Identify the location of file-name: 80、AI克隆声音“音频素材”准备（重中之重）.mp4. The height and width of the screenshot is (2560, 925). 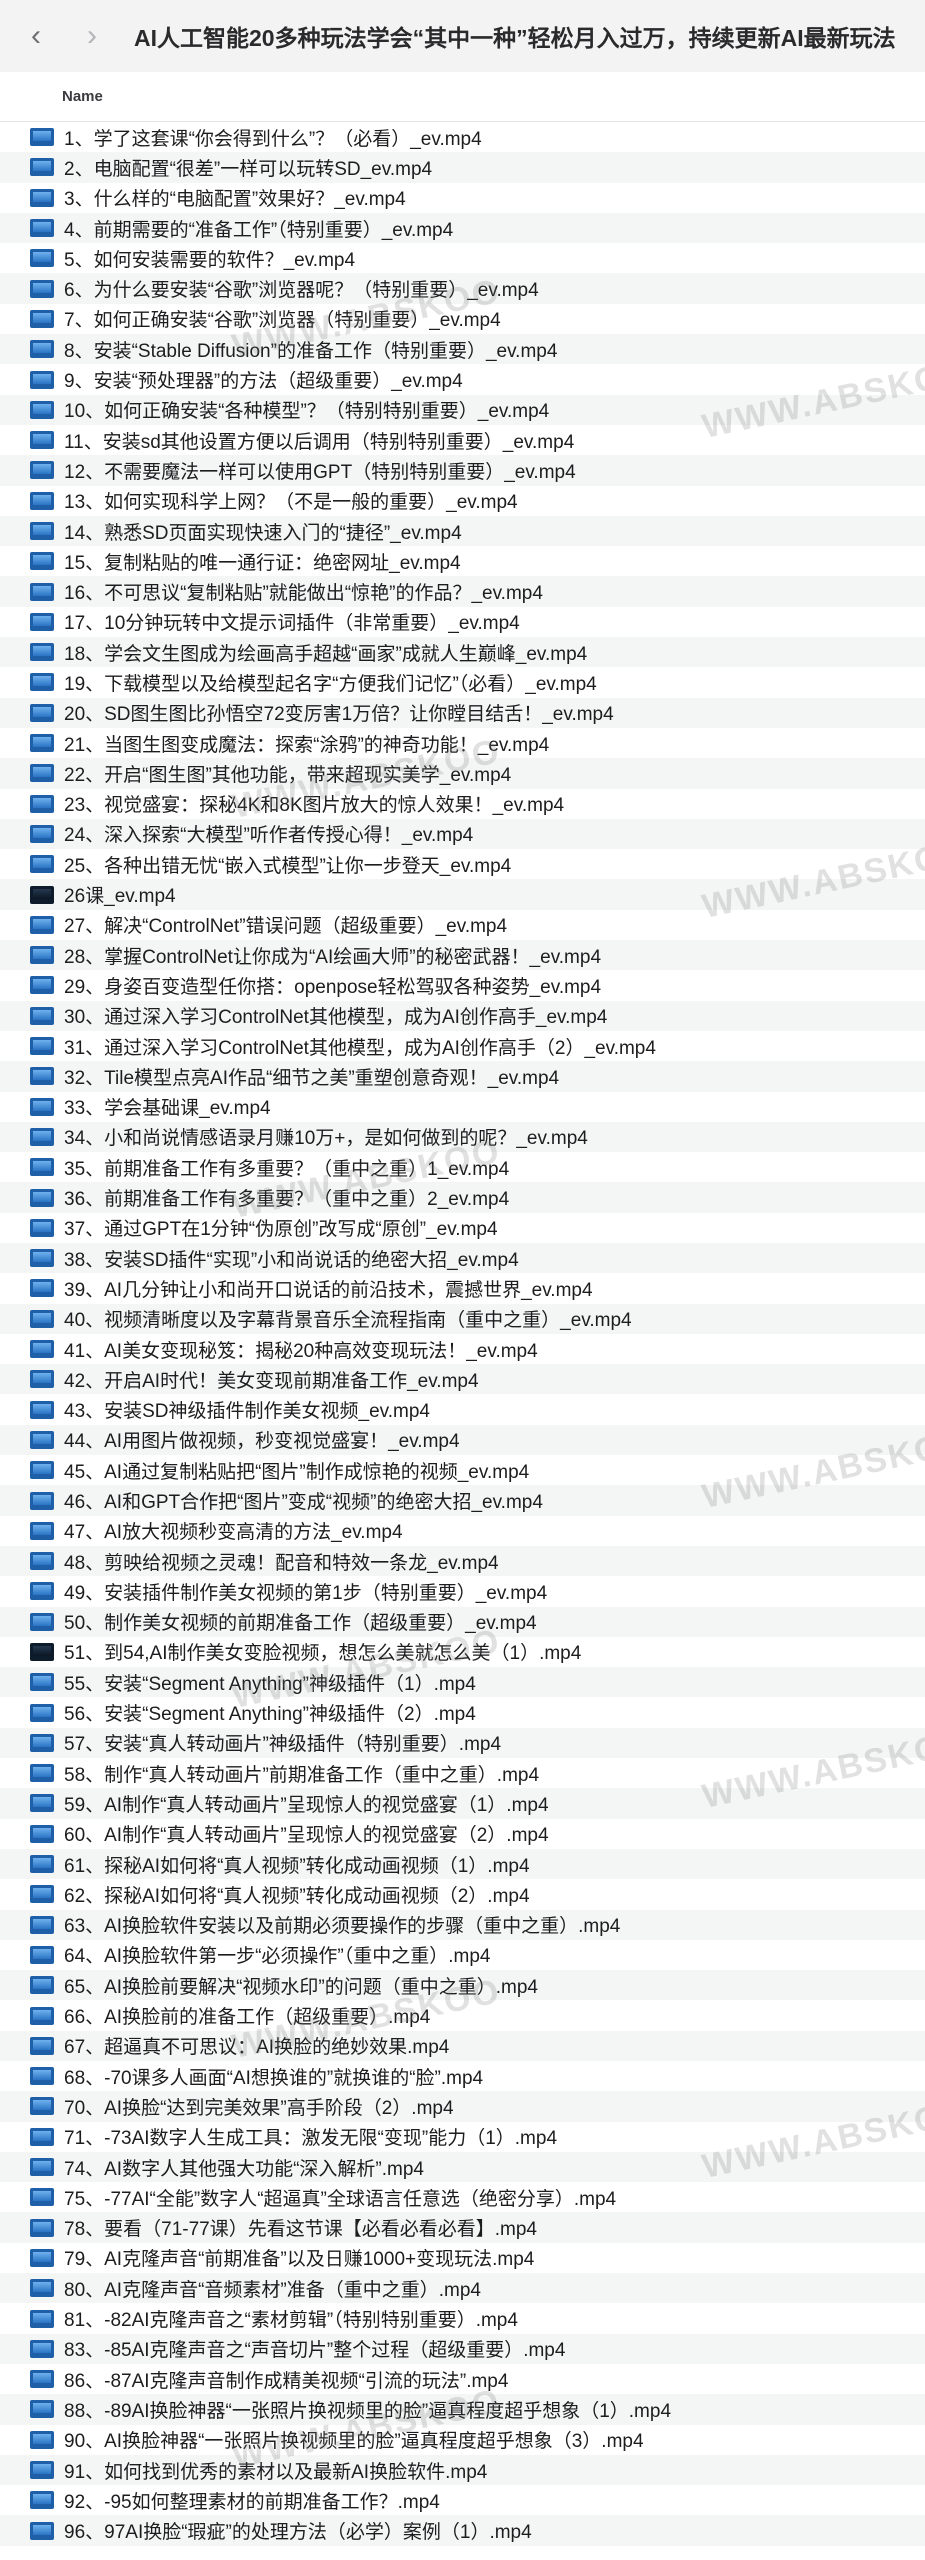
(272, 2290).